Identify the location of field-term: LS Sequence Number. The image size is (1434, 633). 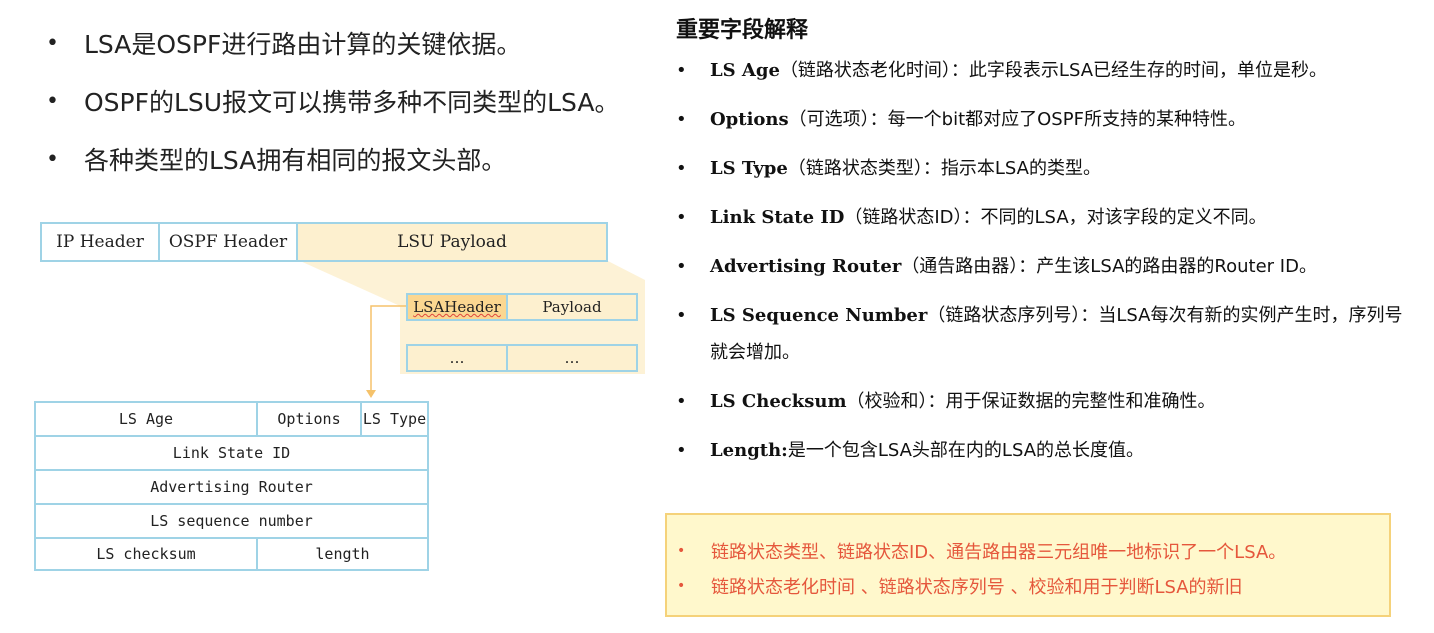
(819, 315).